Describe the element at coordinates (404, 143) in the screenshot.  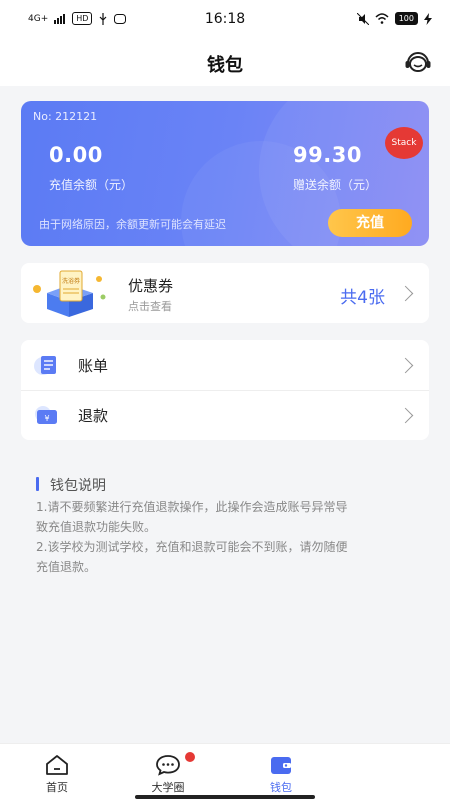
I see `stack-badge: Stack` at that location.